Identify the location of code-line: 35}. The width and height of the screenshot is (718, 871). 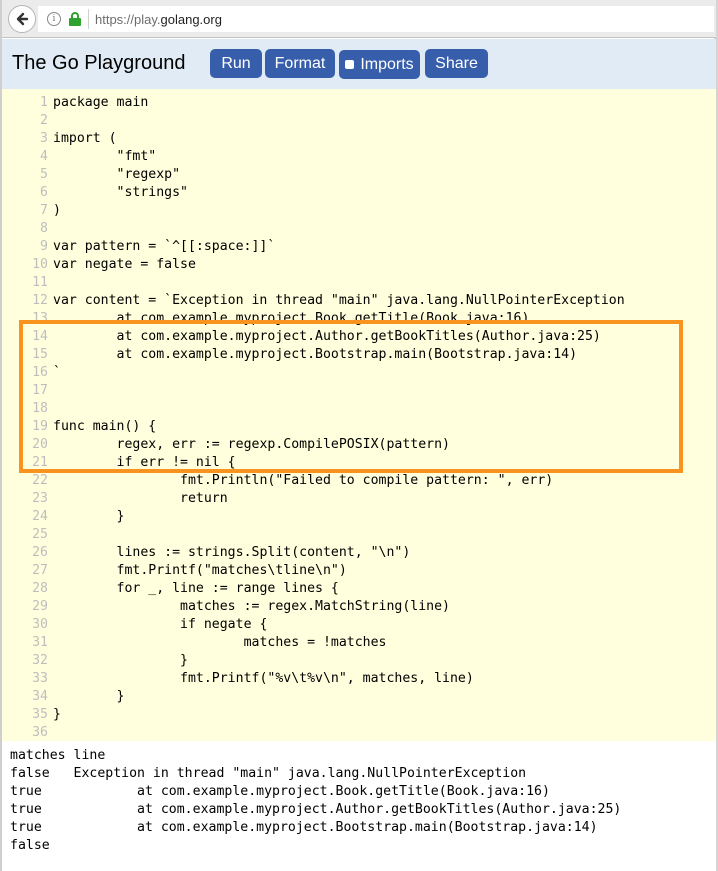
(313, 715).